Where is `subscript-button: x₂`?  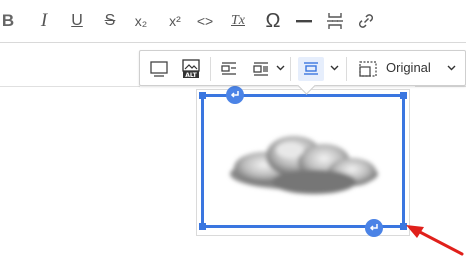 subscript-button: x₂ is located at coordinates (141, 21).